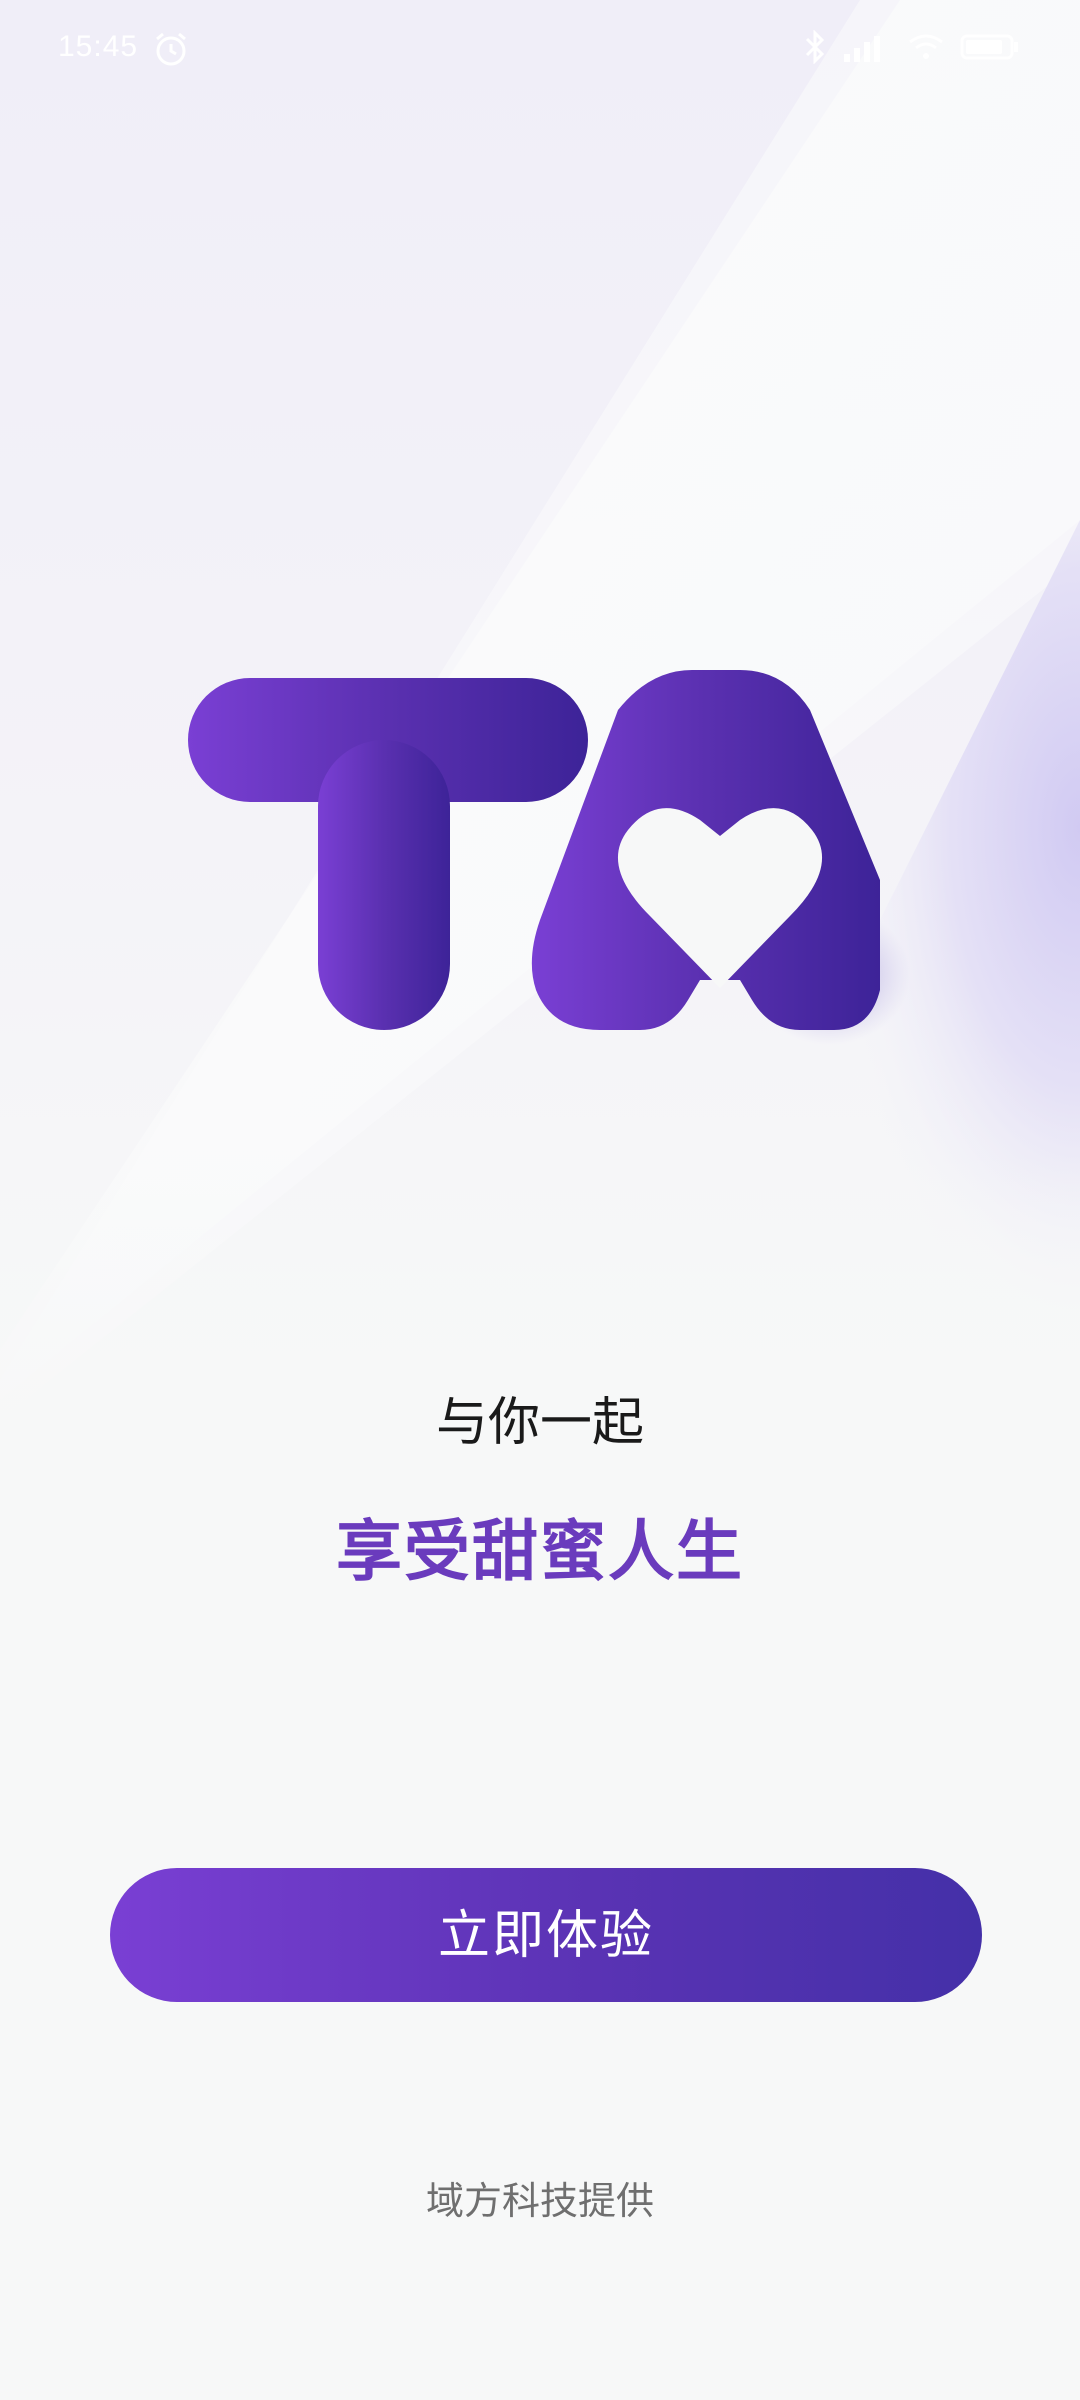 This screenshot has height=2400, width=1080. Describe the element at coordinates (171, 49) in the screenshot. I see `alarm-icon` at that location.